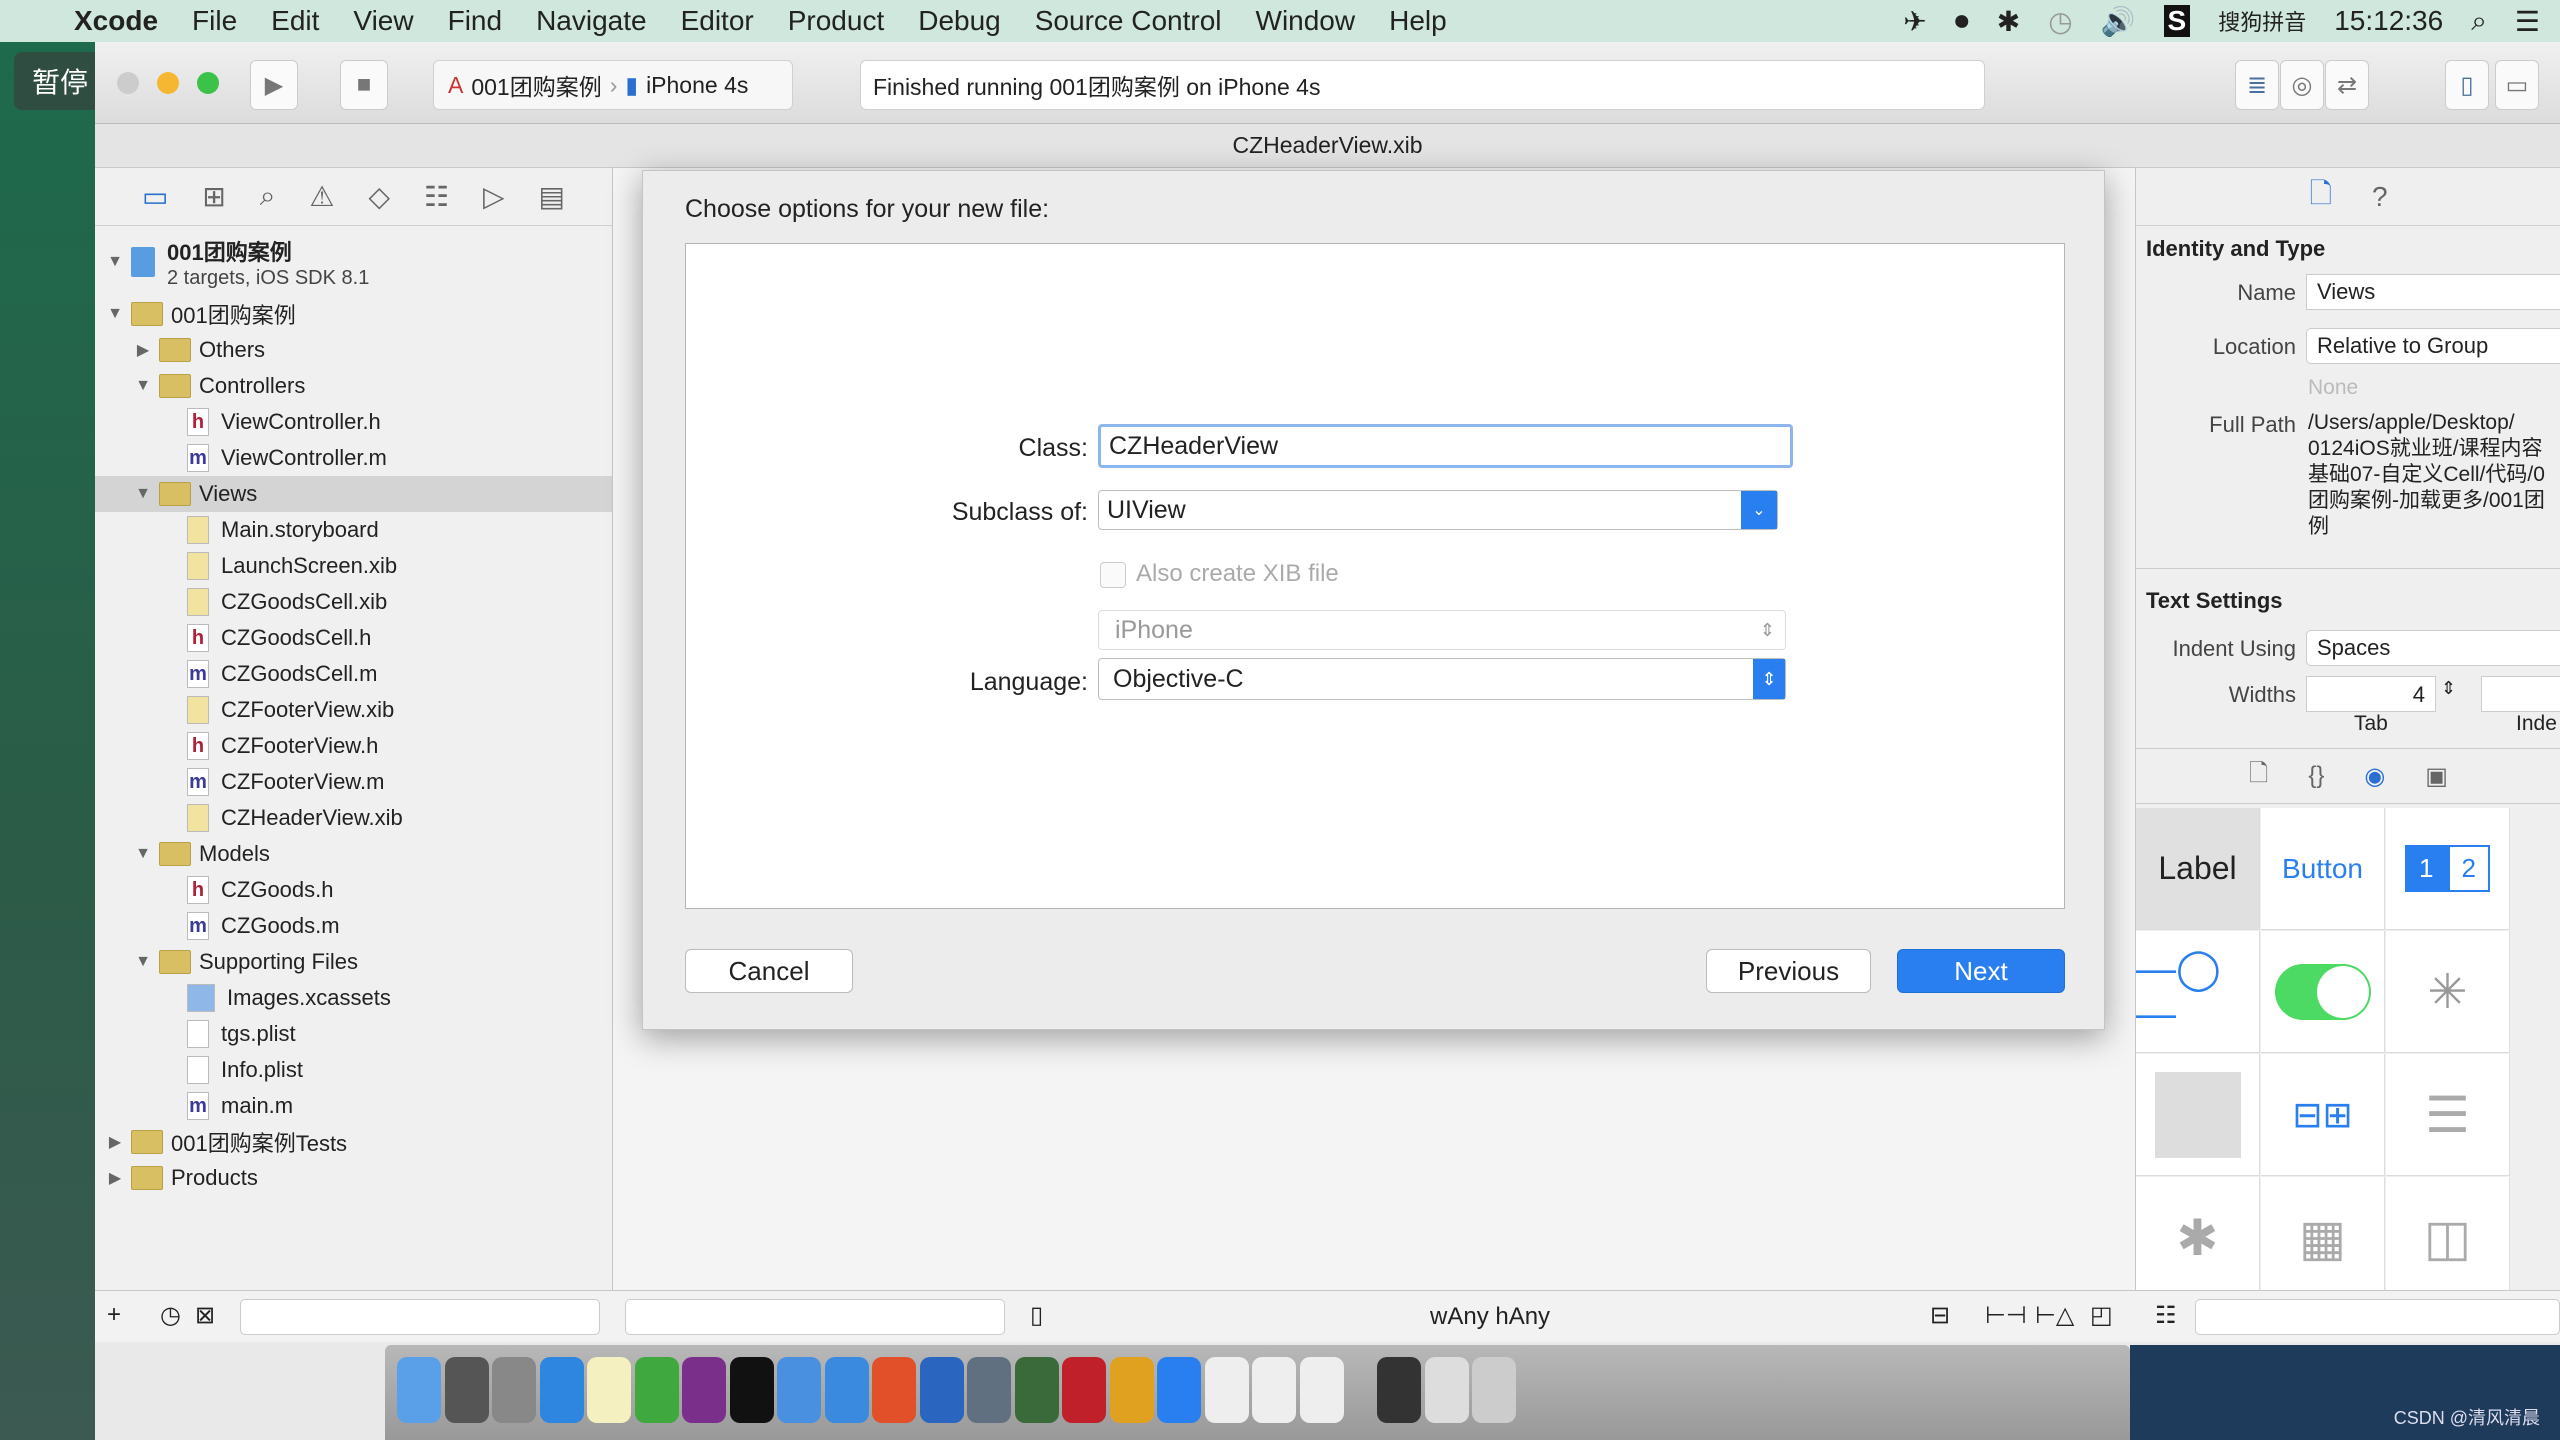 This screenshot has height=1440, width=2560. Describe the element at coordinates (1442, 630) in the screenshot. I see `device-popup: iPhone ⇕` at that location.